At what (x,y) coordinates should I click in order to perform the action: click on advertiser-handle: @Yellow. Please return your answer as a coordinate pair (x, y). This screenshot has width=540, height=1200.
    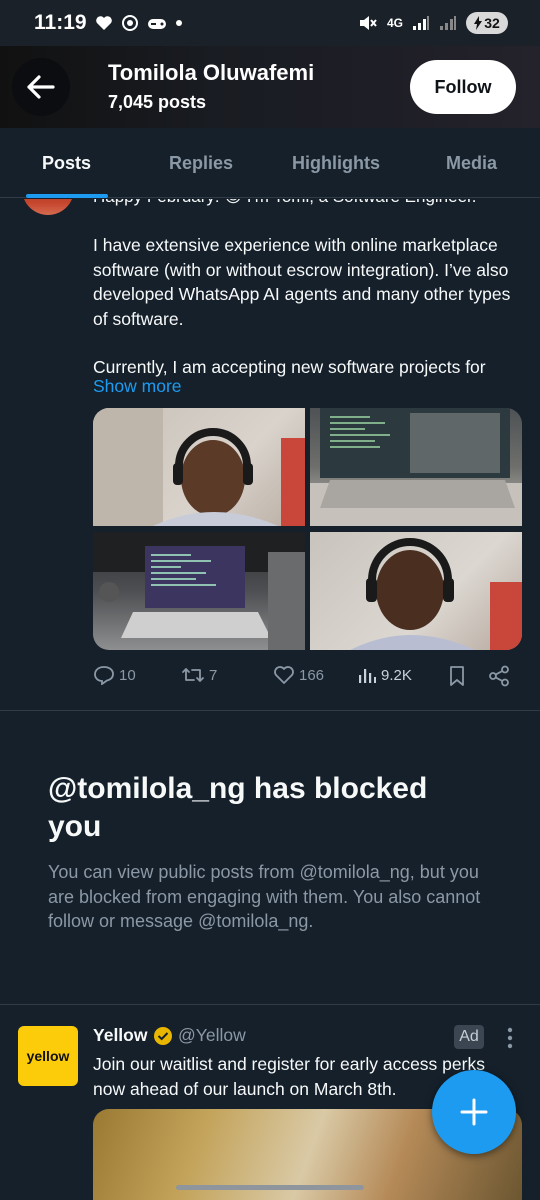
    Looking at the image, I should click on (212, 1035).